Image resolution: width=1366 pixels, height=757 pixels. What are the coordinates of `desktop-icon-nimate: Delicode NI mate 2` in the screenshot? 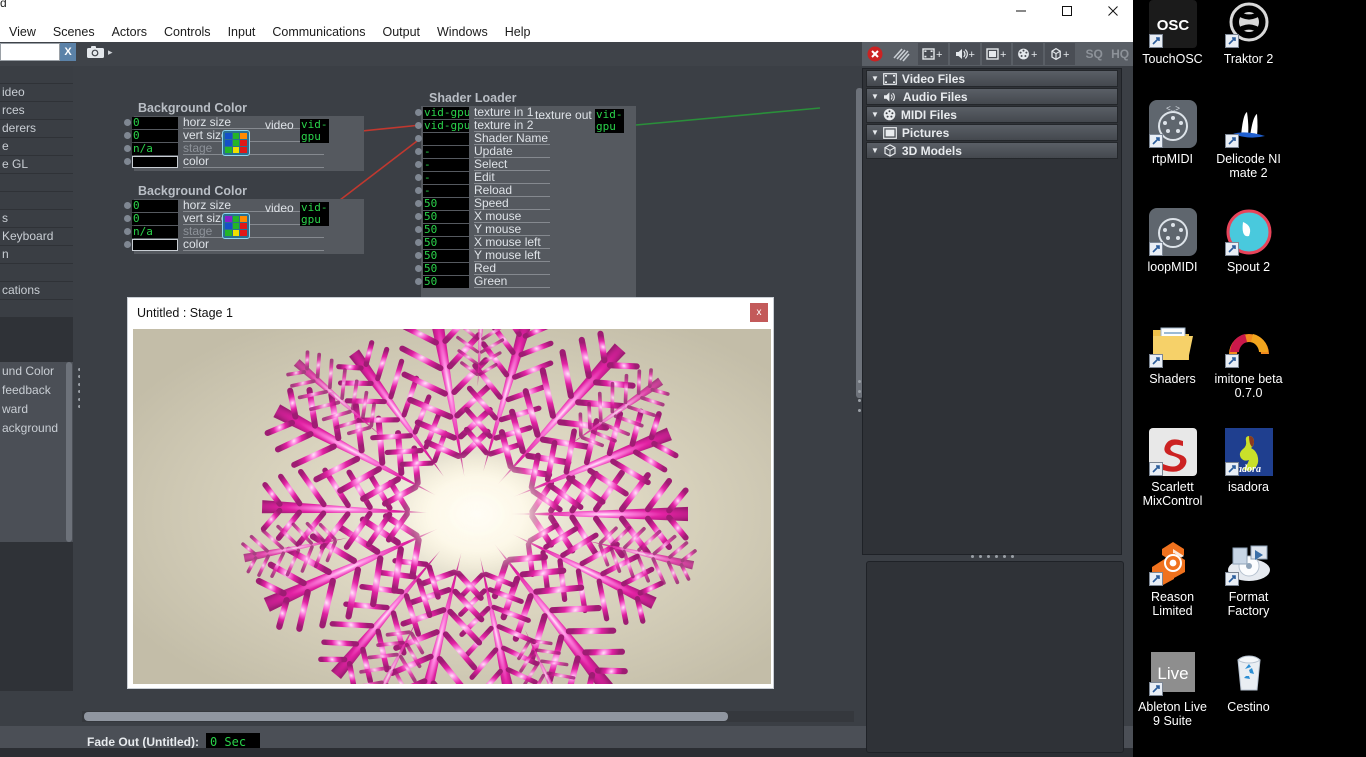 It's located at (1248, 140).